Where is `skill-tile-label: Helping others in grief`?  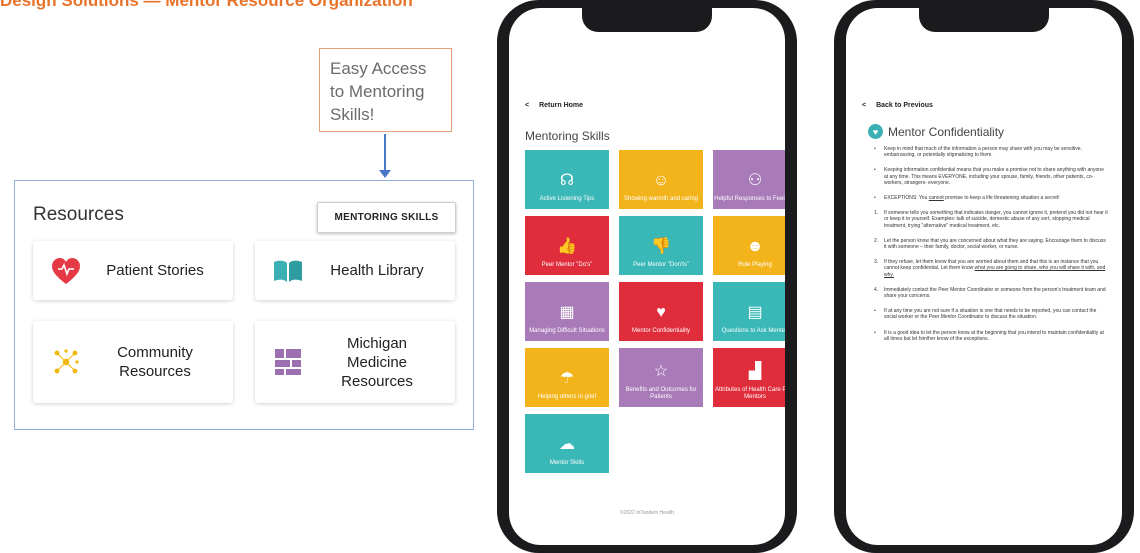
skill-tile-label: Helping others in grief is located at coordinates (567, 397).